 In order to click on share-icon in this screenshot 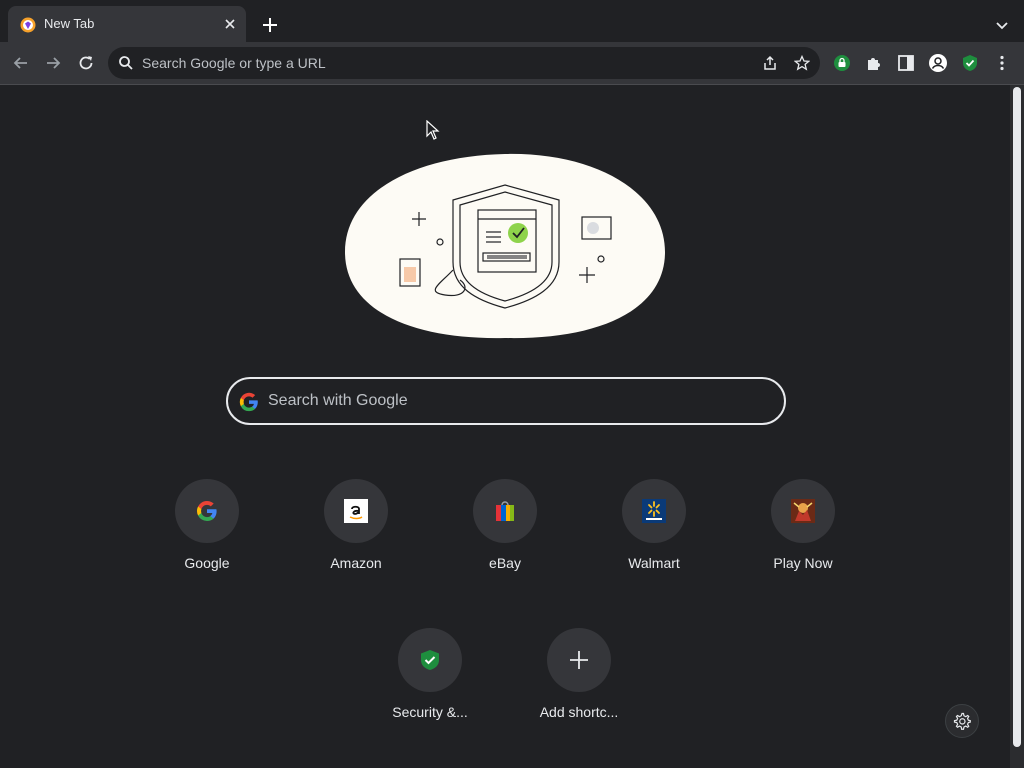, I will do `click(770, 63)`.